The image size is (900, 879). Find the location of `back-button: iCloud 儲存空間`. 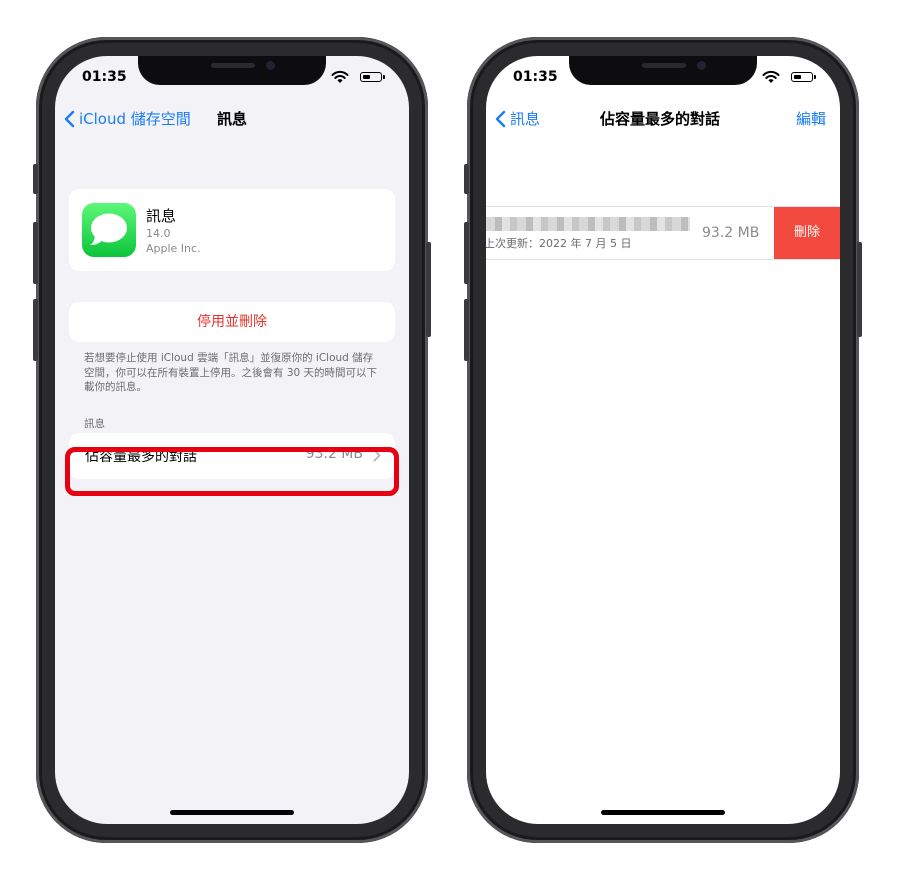

back-button: iCloud 儲存空間 is located at coordinates (127, 118).